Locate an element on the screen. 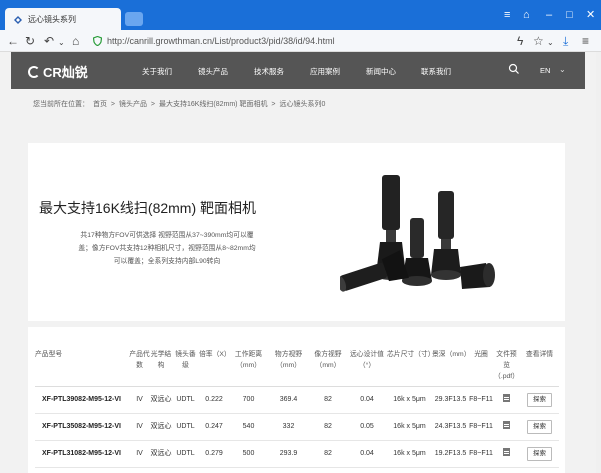  product-lens-image is located at coordinates (417, 233).